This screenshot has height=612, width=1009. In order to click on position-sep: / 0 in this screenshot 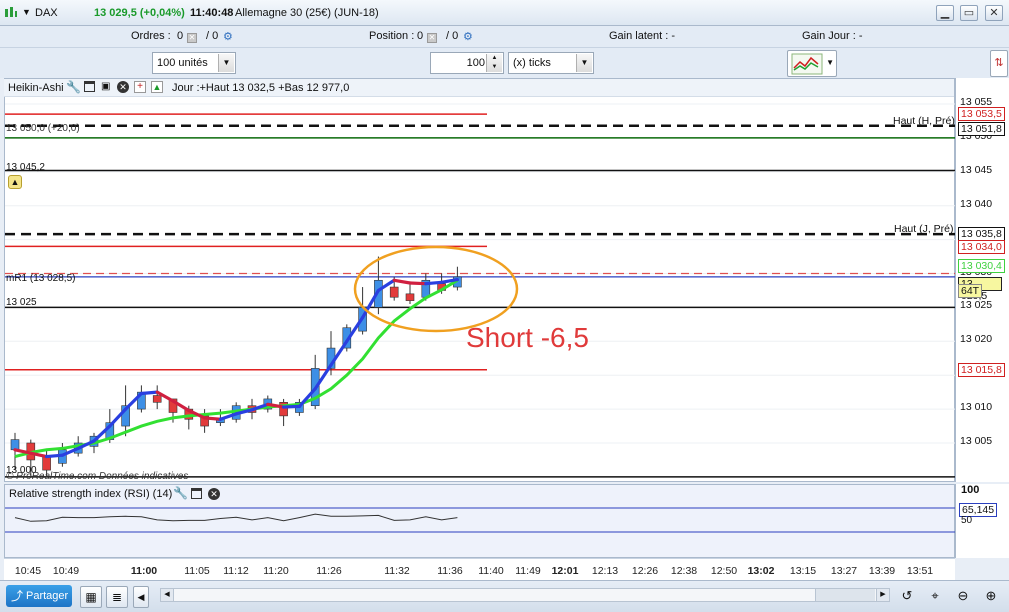, I will do `click(452, 36)`.